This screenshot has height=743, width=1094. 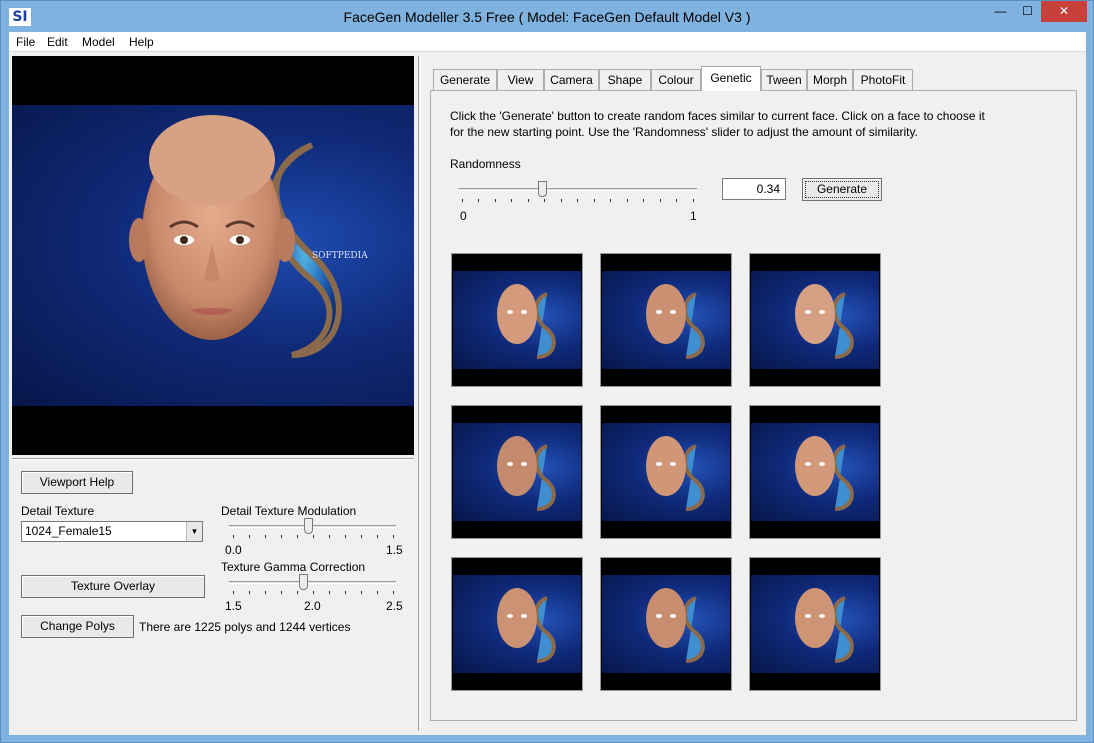 What do you see at coordinates (213, 459) in the screenshot?
I see `viewport-divider` at bounding box center [213, 459].